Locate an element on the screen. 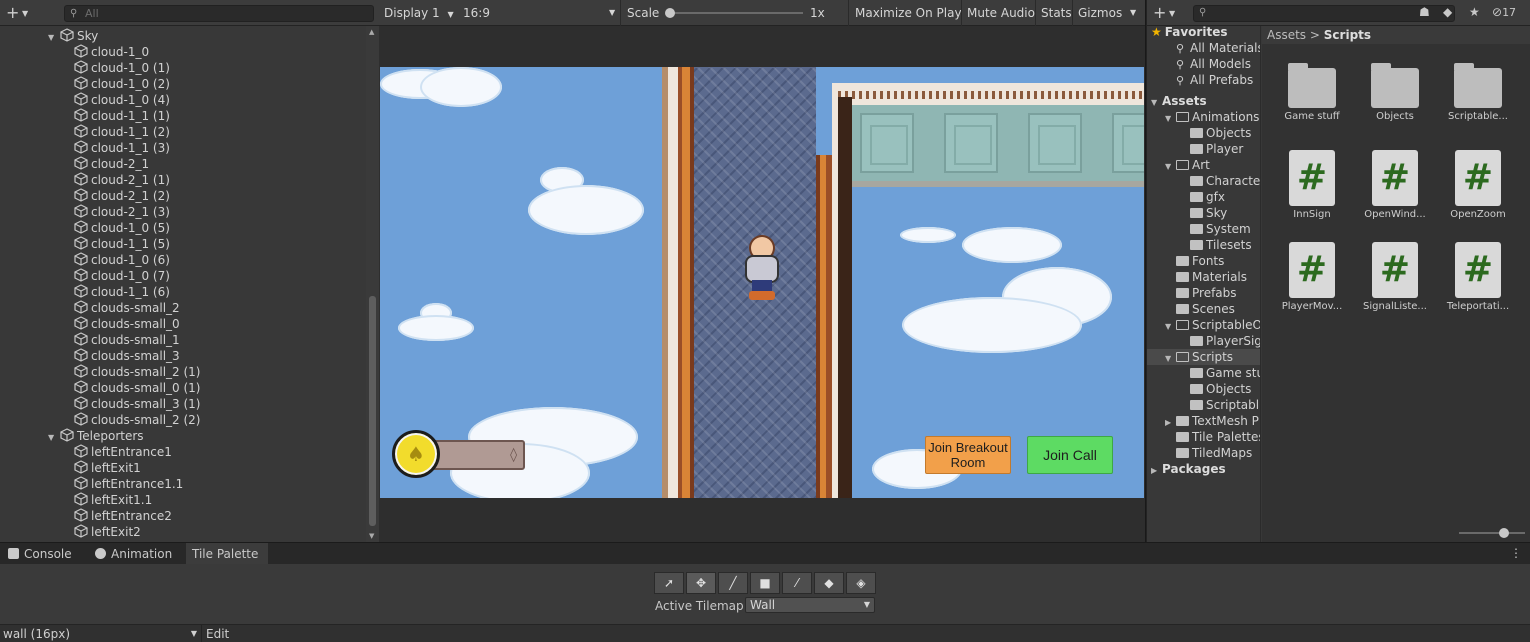  pick-tool: ⁄ is located at coordinates (797, 583).